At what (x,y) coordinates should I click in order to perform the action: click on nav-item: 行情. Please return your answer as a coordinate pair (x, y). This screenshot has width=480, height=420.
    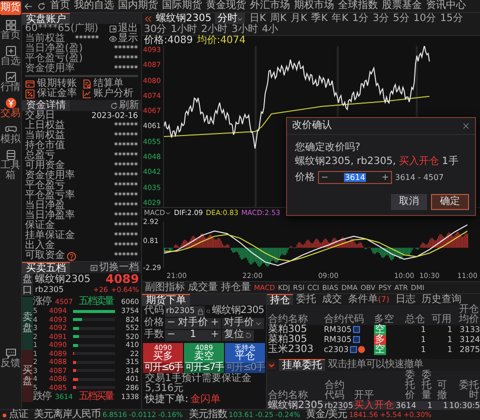
    Looking at the image, I should click on (10, 82).